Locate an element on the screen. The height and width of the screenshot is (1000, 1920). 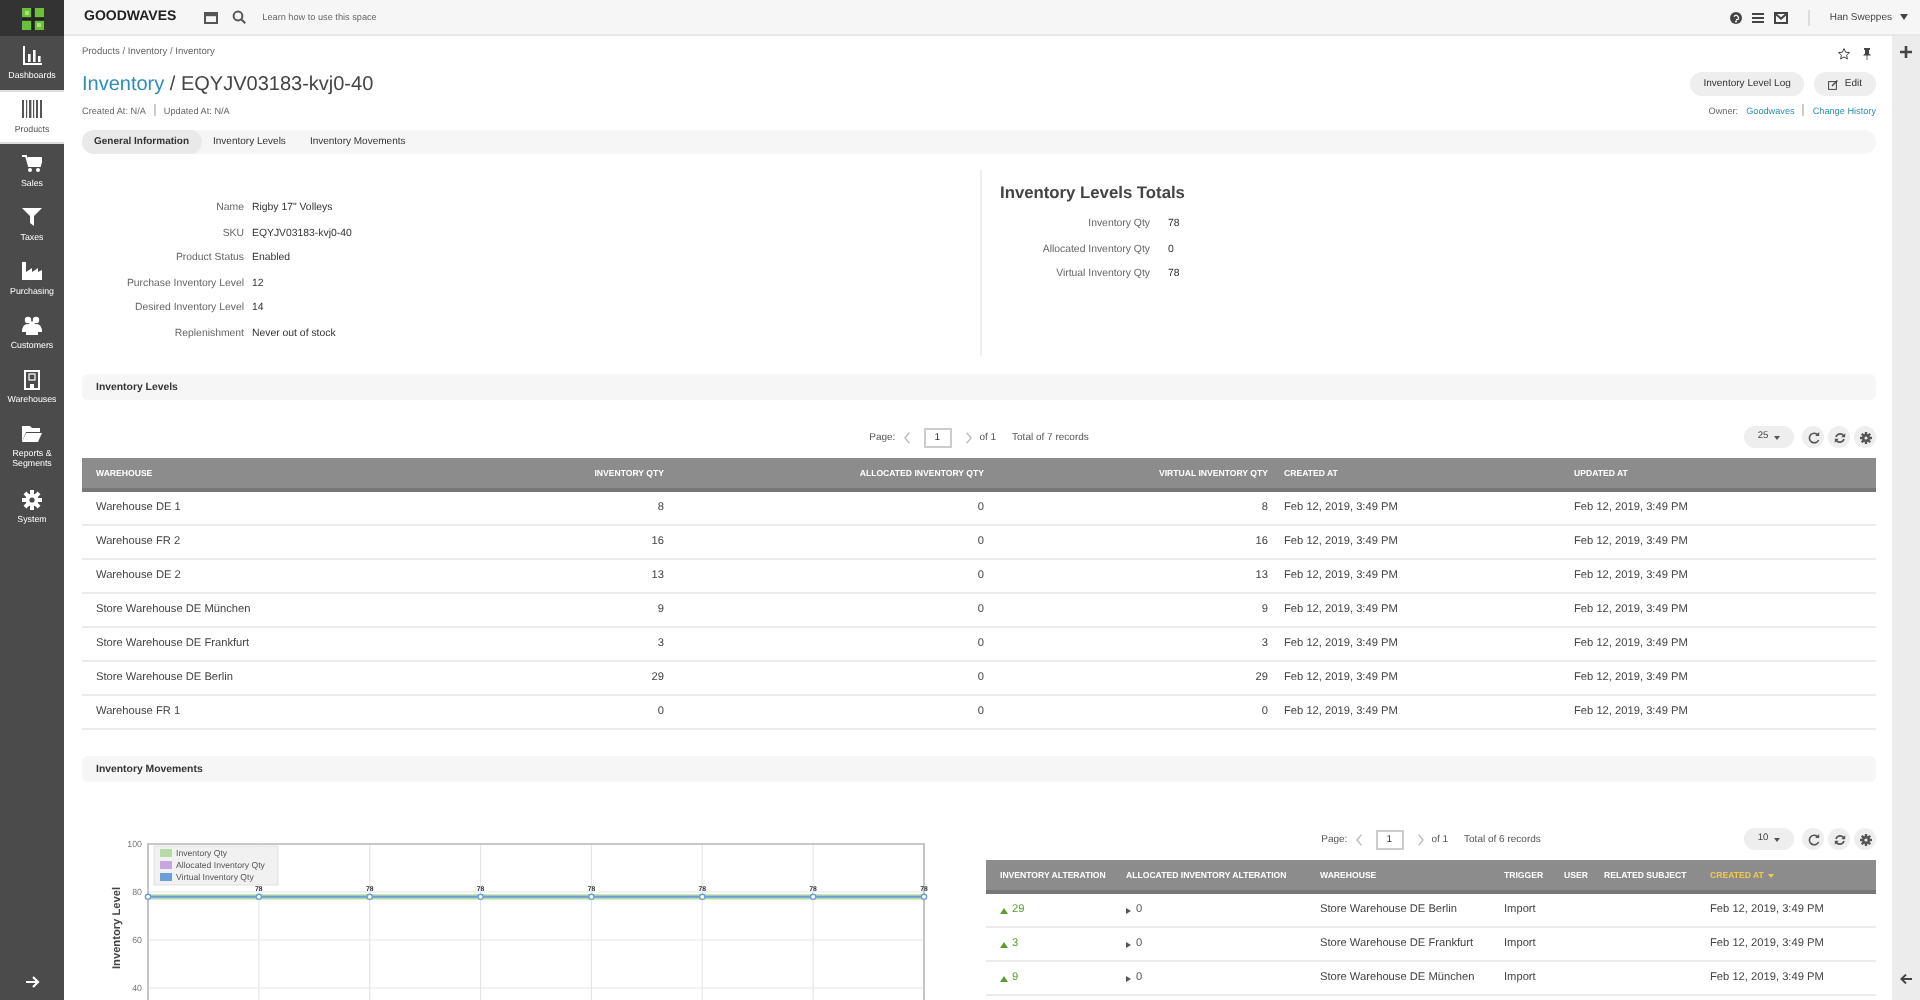
page-title: Inventory / EQYJV03183-kvj0-40 is located at coordinates (228, 84).